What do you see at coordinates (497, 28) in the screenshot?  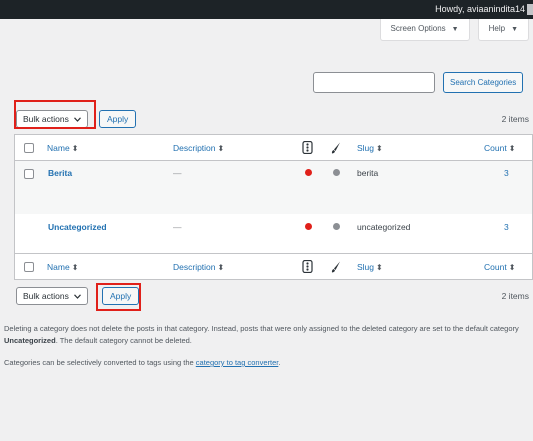 I see `help-label: Help` at bounding box center [497, 28].